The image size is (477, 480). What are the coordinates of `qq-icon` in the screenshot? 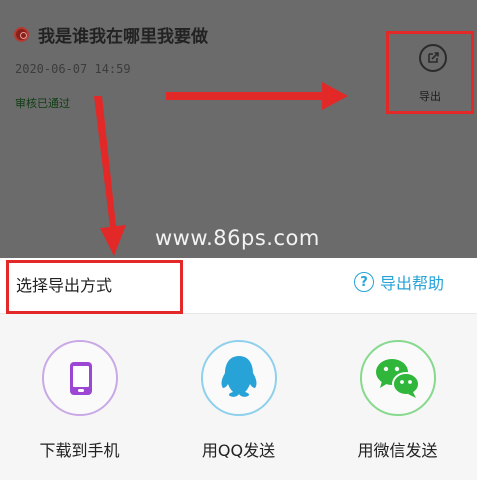 It's located at (238, 376).